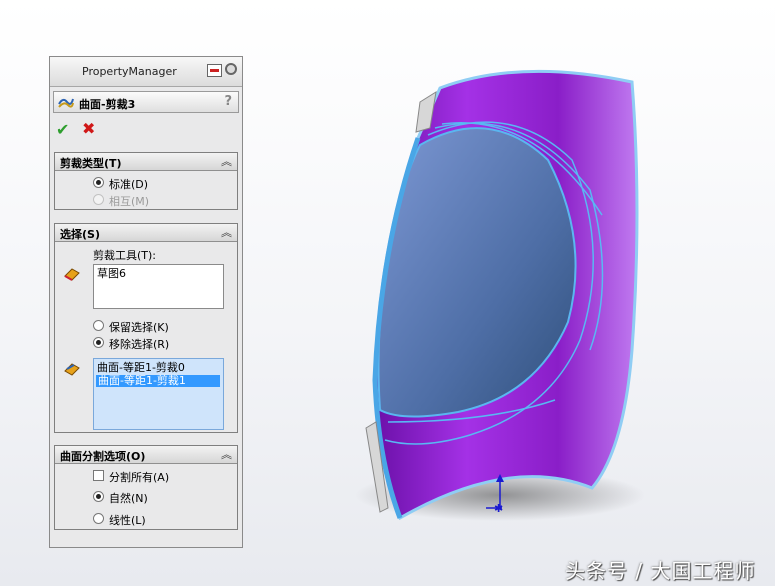 This screenshot has width=775, height=586. What do you see at coordinates (129, 184) in the screenshot?
I see `radio-standard-label: 标准(D)` at bounding box center [129, 184].